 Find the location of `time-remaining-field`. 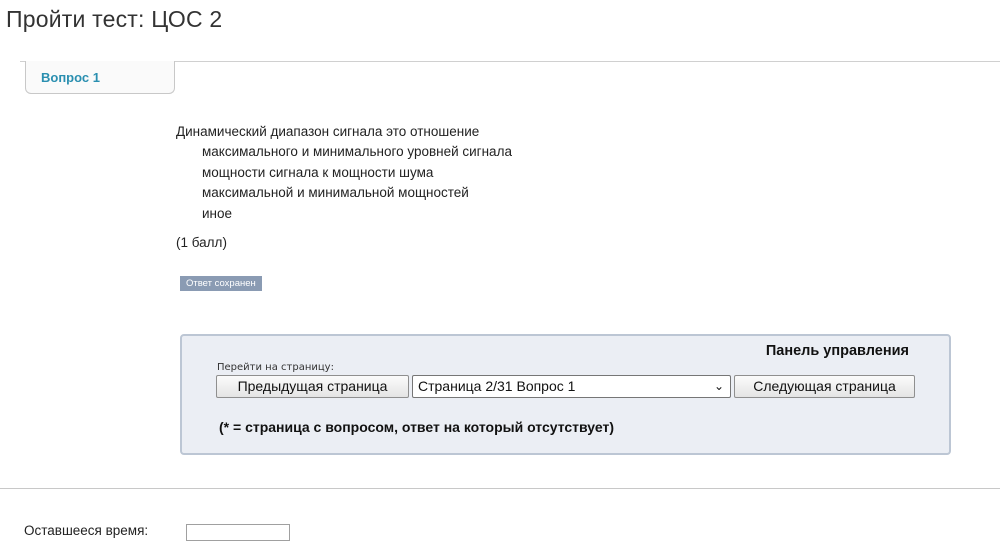

time-remaining-field is located at coordinates (238, 532).